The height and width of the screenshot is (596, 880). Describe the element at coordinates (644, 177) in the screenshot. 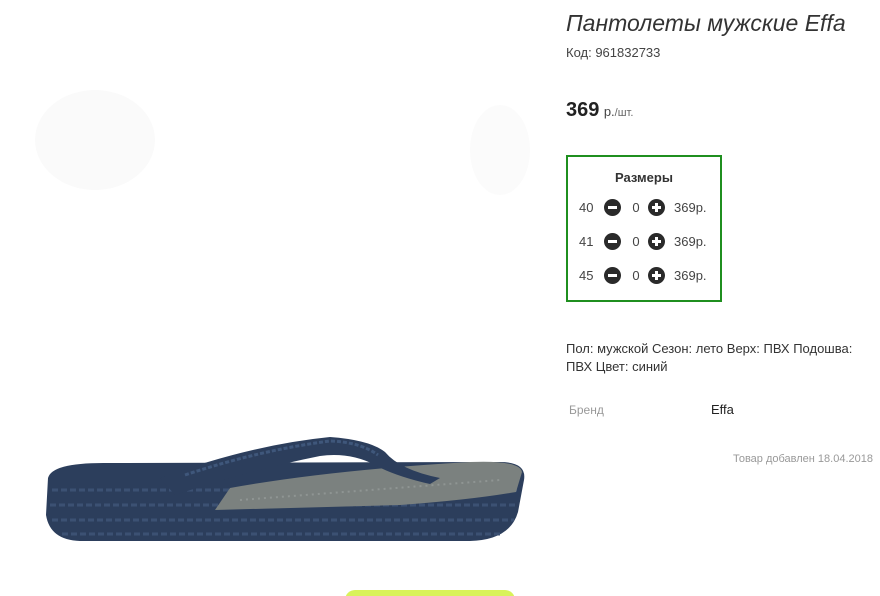

I see `sizes-title: Размеры` at that location.